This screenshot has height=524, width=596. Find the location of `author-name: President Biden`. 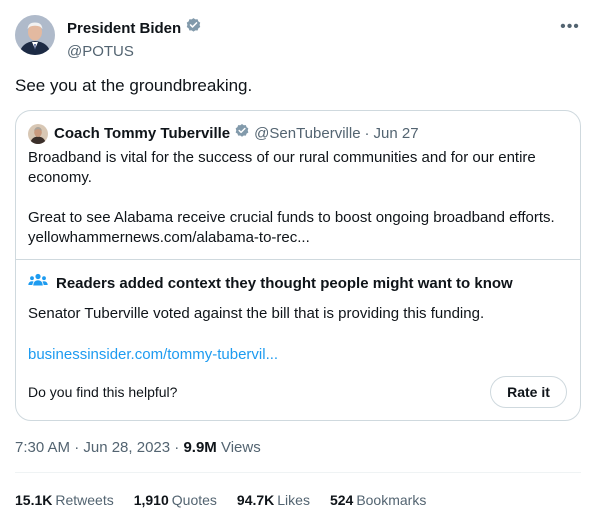

author-name: President Biden is located at coordinates (124, 28).